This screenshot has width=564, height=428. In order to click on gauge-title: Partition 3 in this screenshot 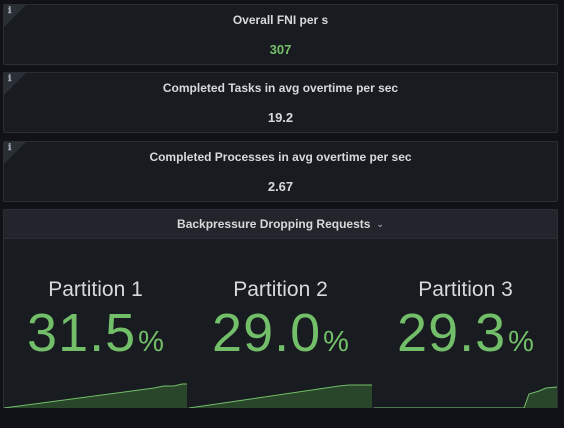, I will do `click(465, 289)`.